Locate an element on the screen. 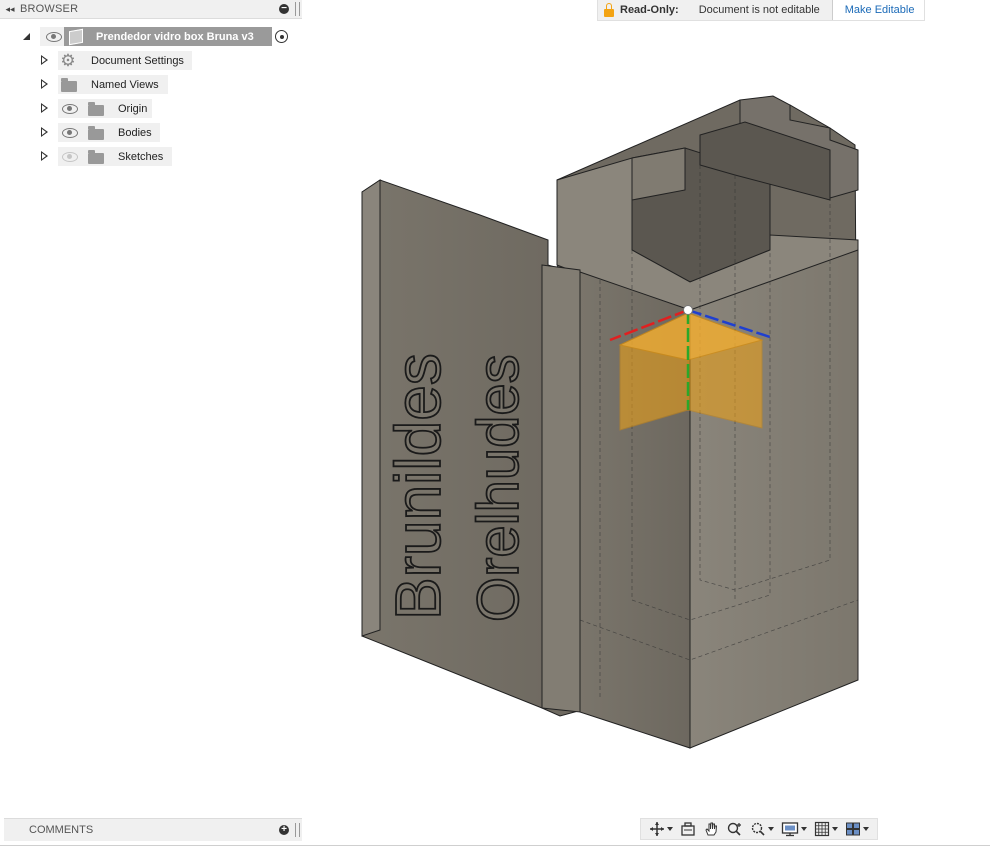 This screenshot has height=848, width=990. grid-icon is located at coordinates (822, 829).